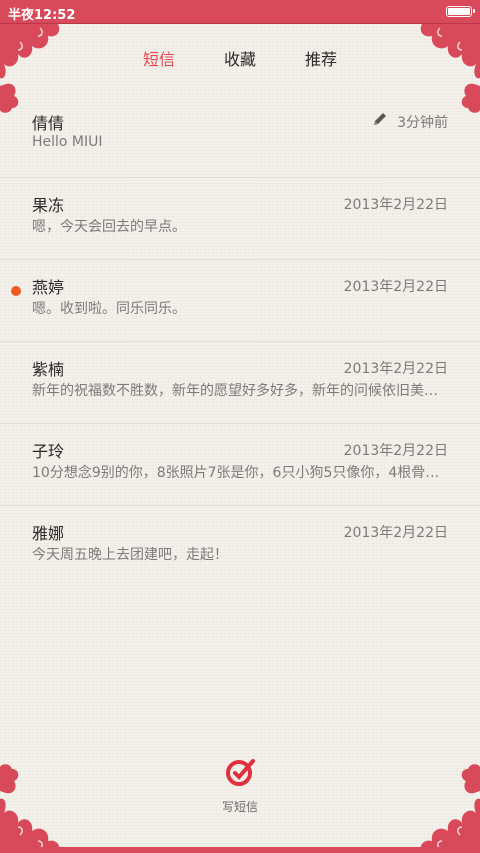 The image size is (480, 853). I want to click on status-bar: 半夜12:52, so click(240, 12).